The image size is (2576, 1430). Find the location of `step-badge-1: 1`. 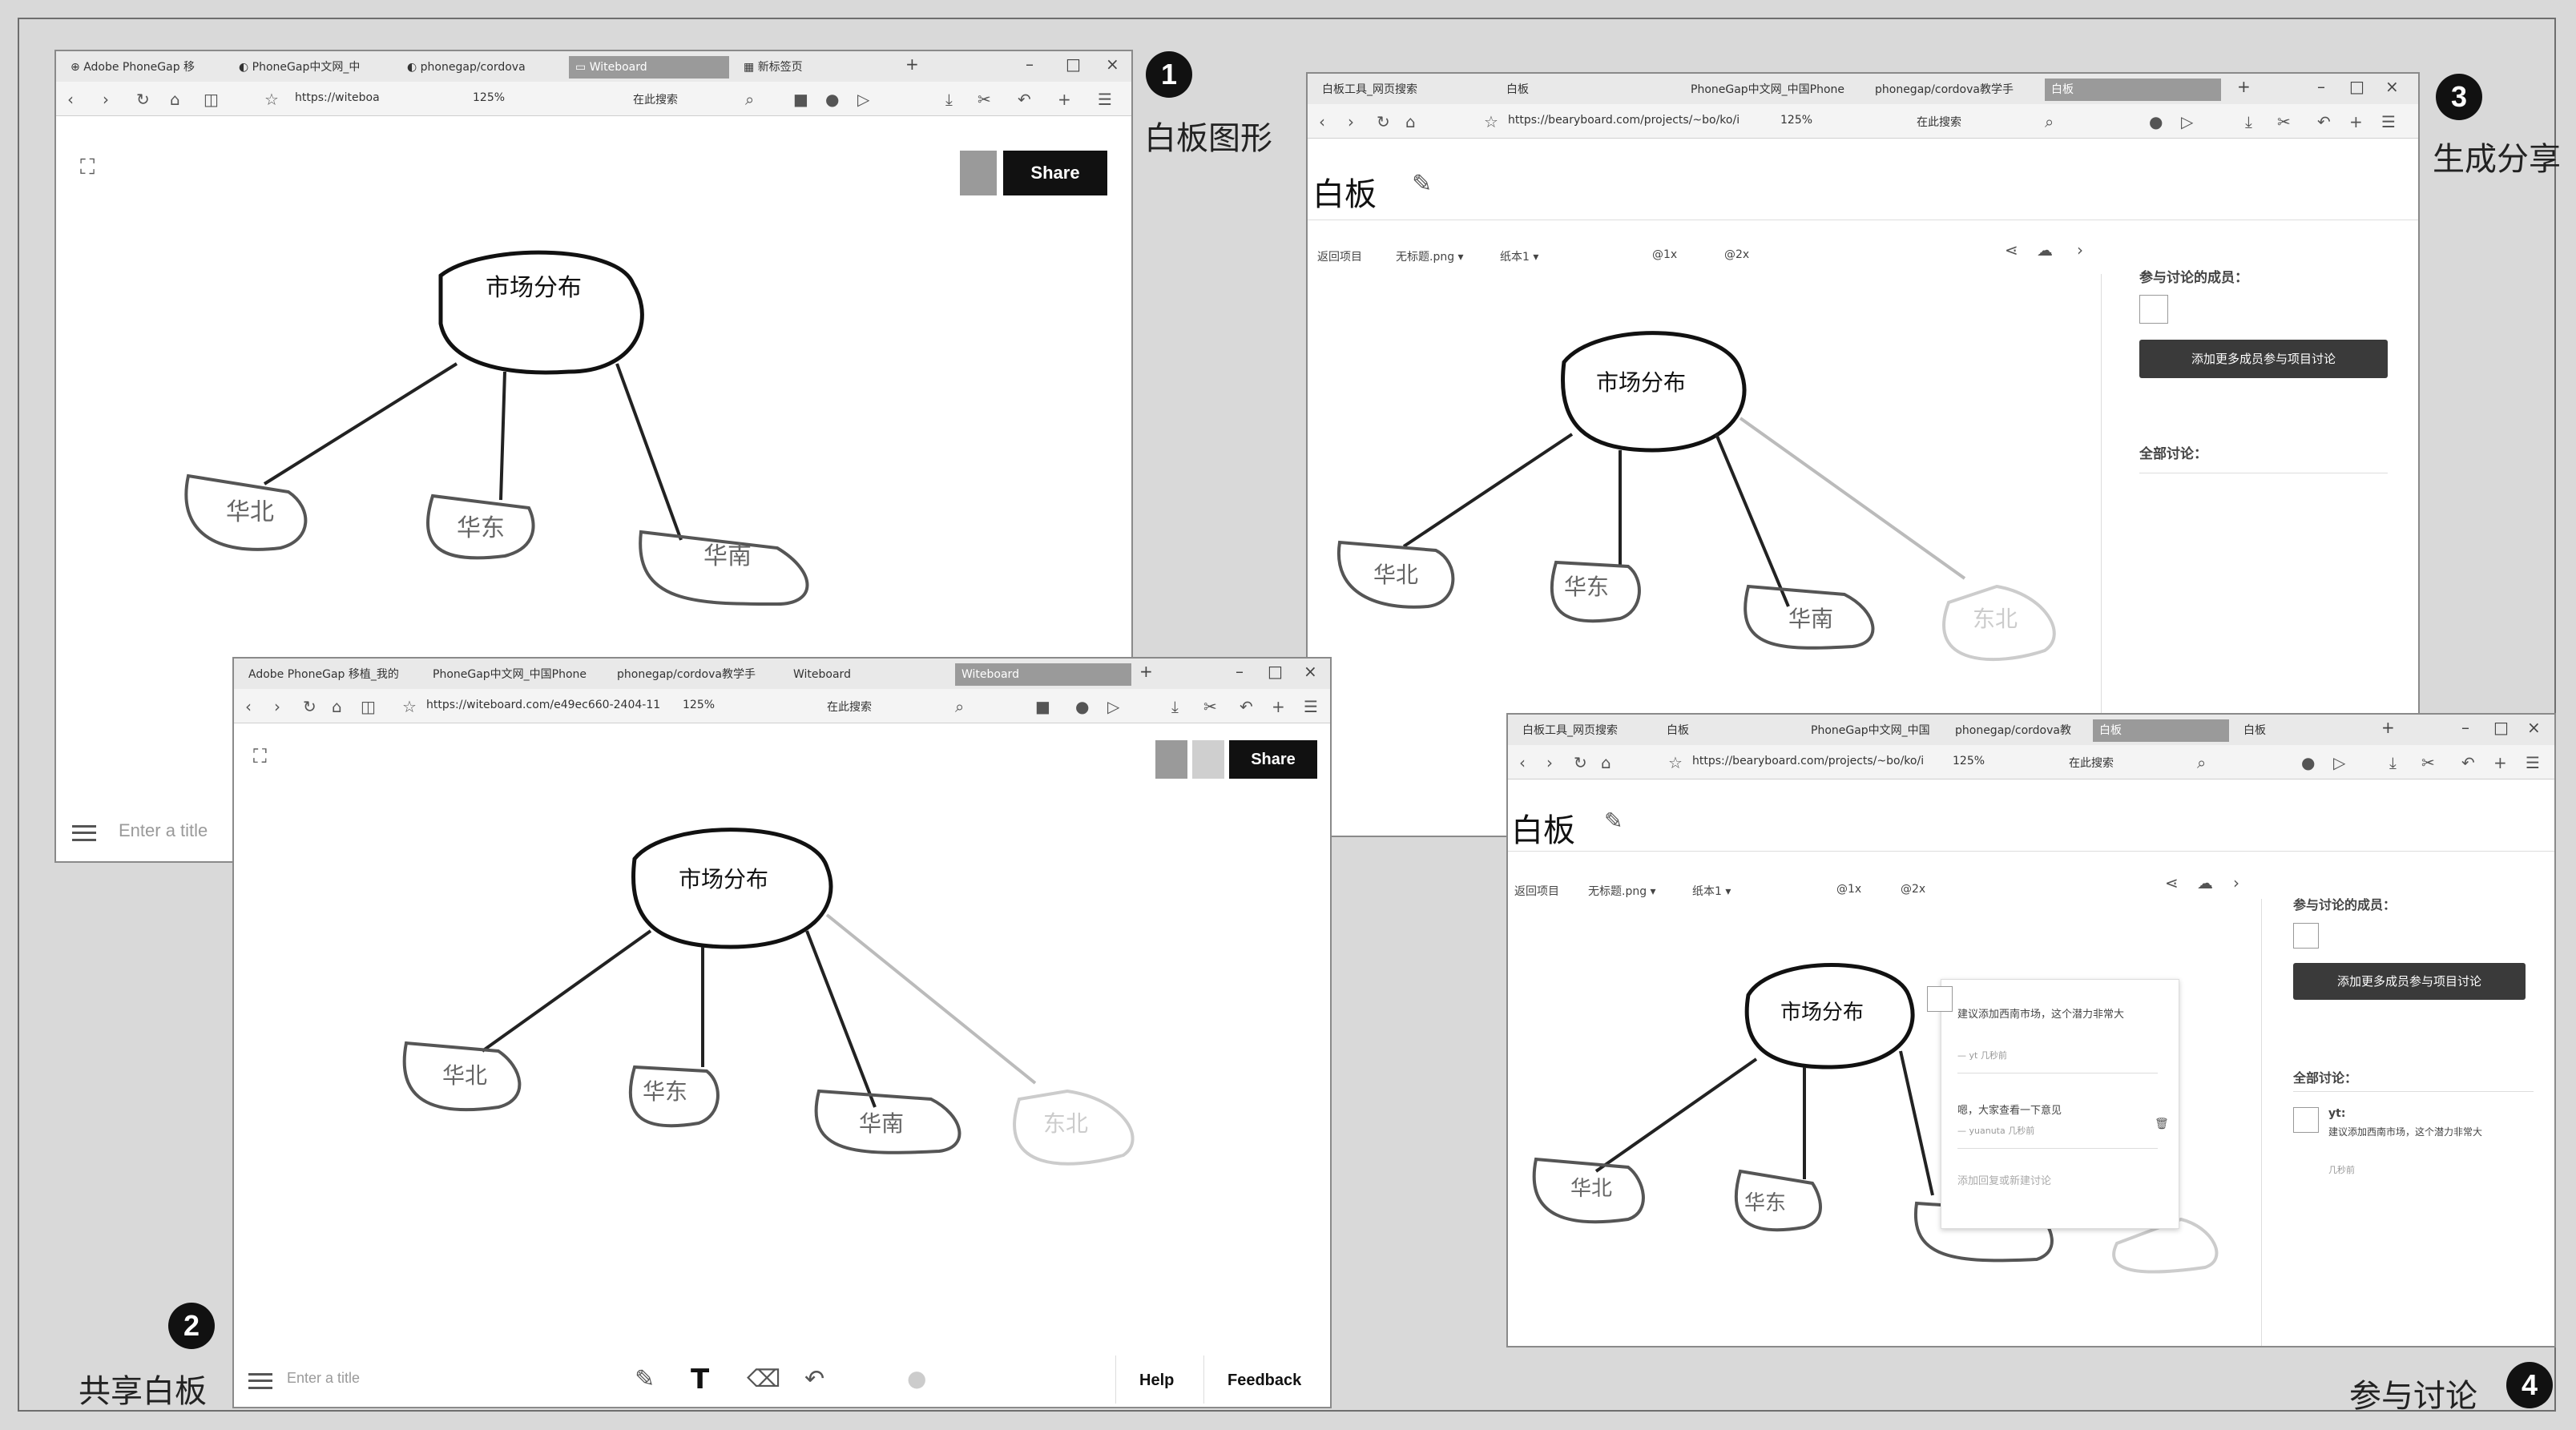

step-badge-1: 1 is located at coordinates (1169, 75).